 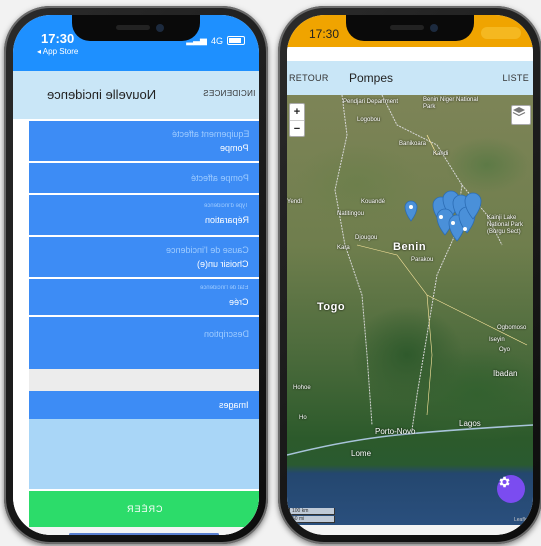 What do you see at coordinates (144, 257) in the screenshot?
I see `field-cause: Cause de l'incidence Choisir un(e)` at bounding box center [144, 257].